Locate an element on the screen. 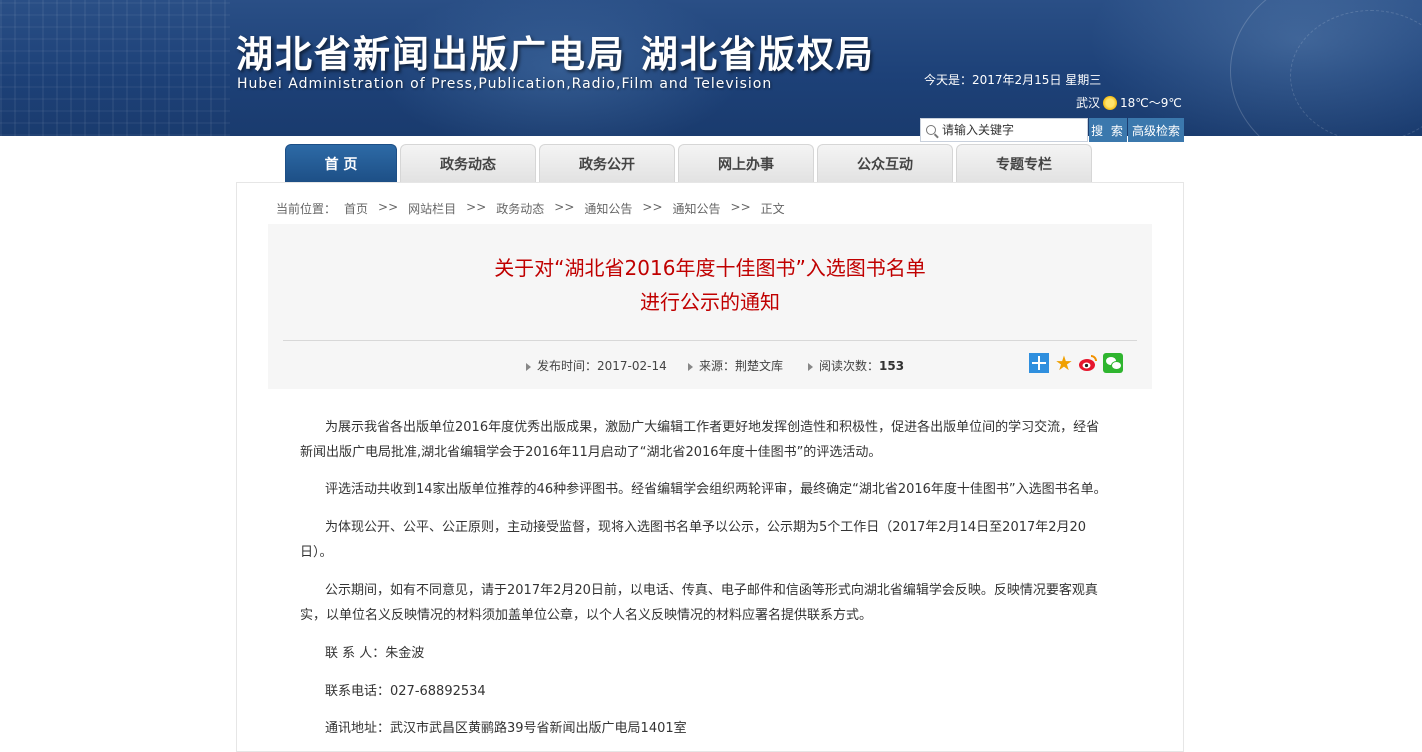  view-count: 阅读次数：153 is located at coordinates (856, 365).